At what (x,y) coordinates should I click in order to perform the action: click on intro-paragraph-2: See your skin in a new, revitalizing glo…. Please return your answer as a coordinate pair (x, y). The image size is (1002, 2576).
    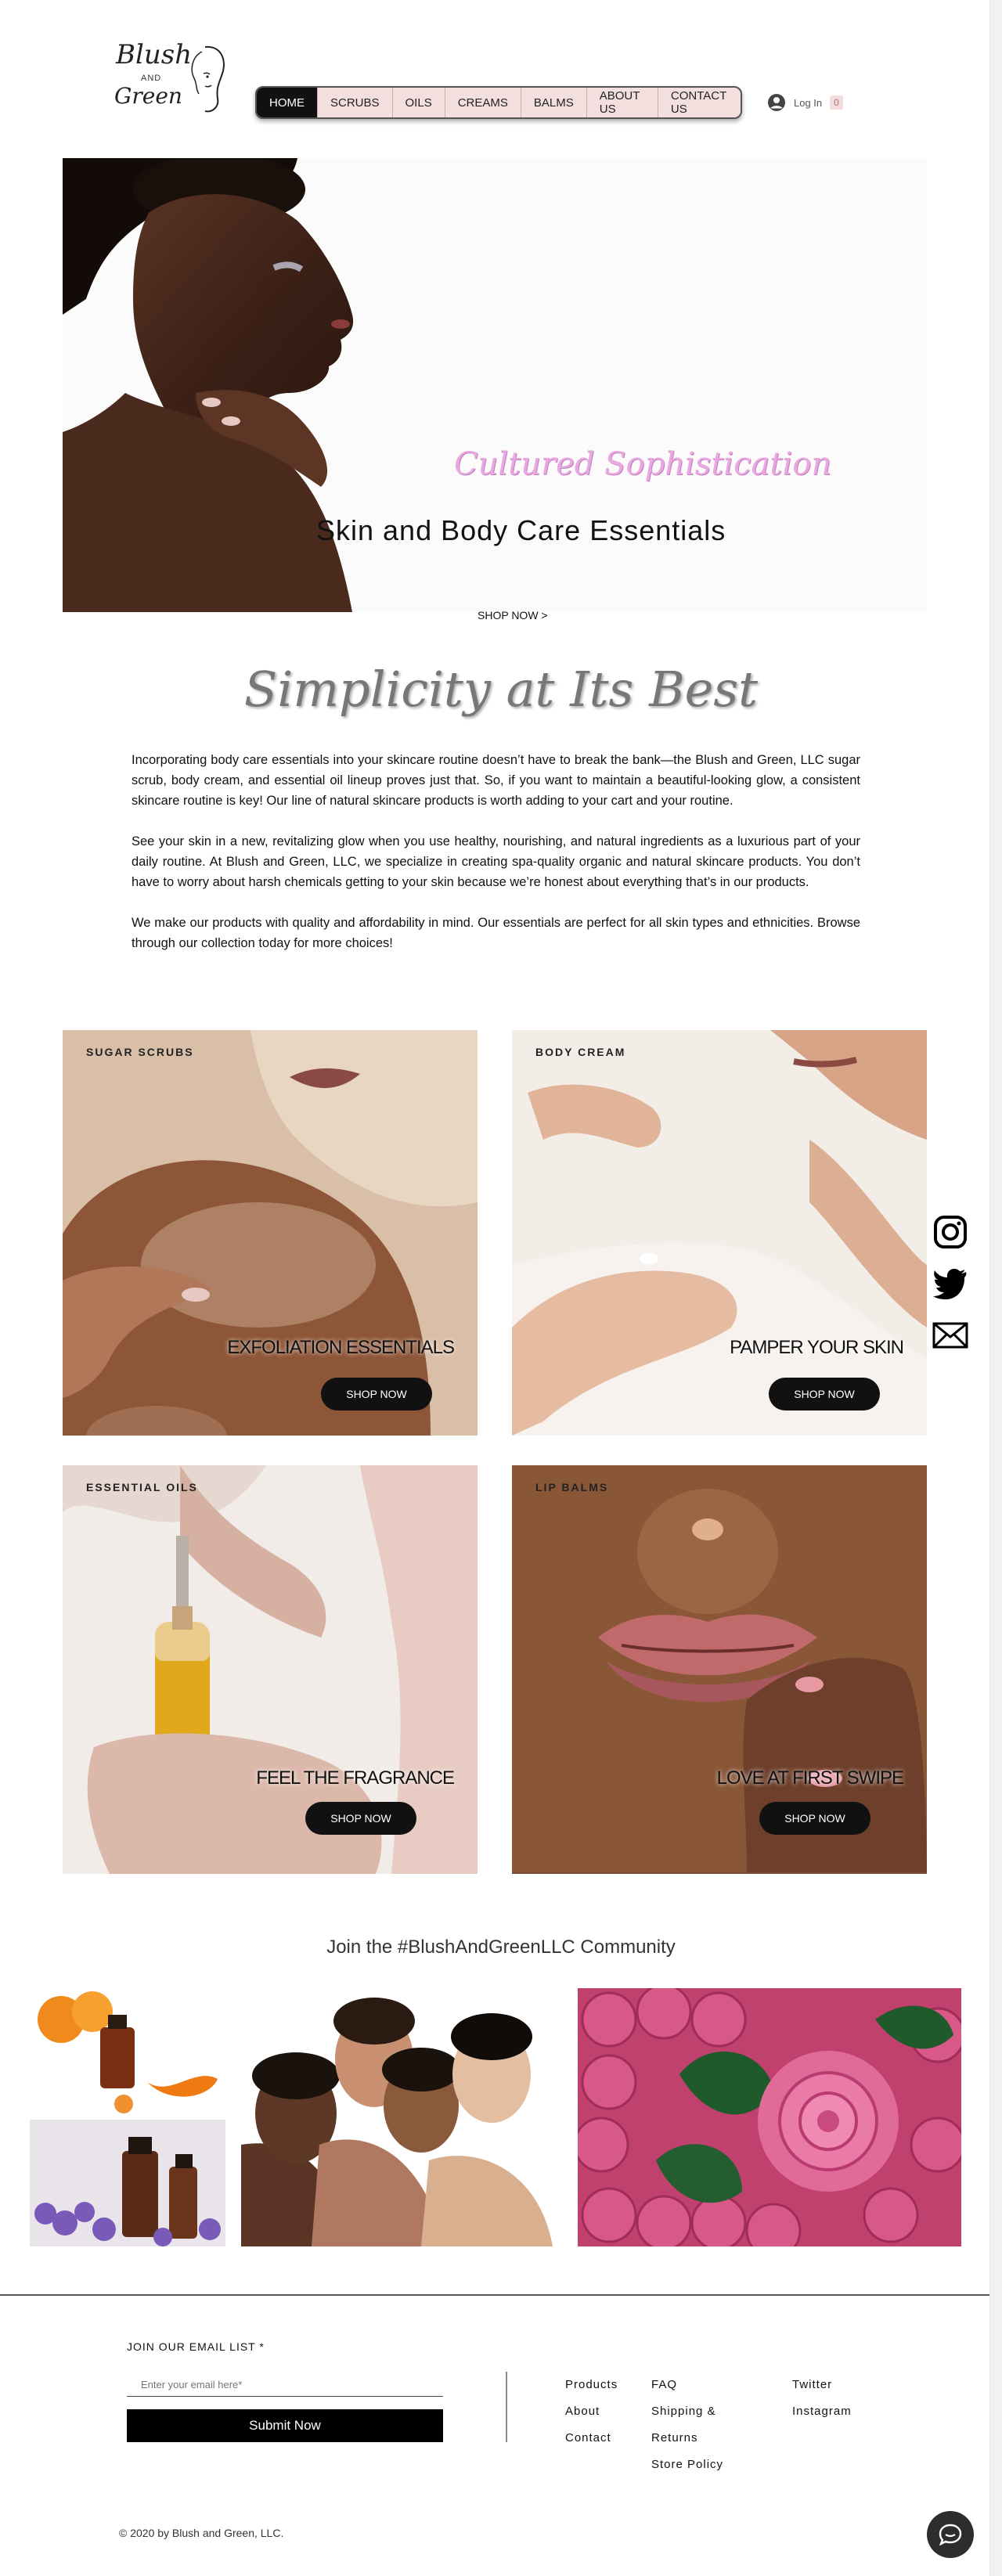
    Looking at the image, I should click on (496, 861).